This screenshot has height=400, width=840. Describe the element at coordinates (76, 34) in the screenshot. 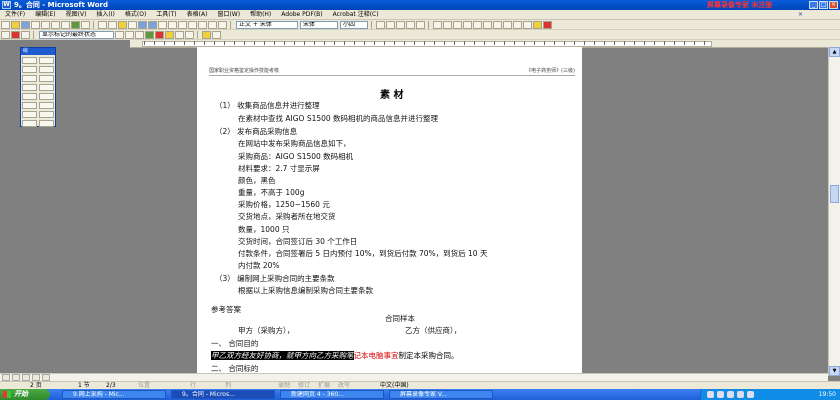

I see `markup-display-select: 显示标记的最终状态` at that location.